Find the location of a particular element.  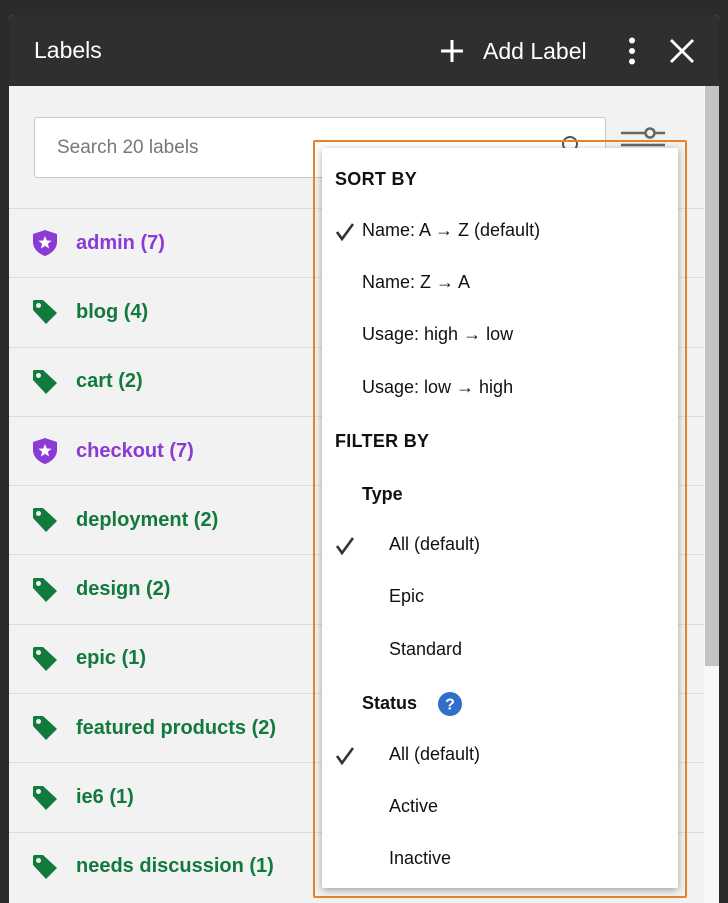

type-option-all: All (default) is located at coordinates (500, 546).